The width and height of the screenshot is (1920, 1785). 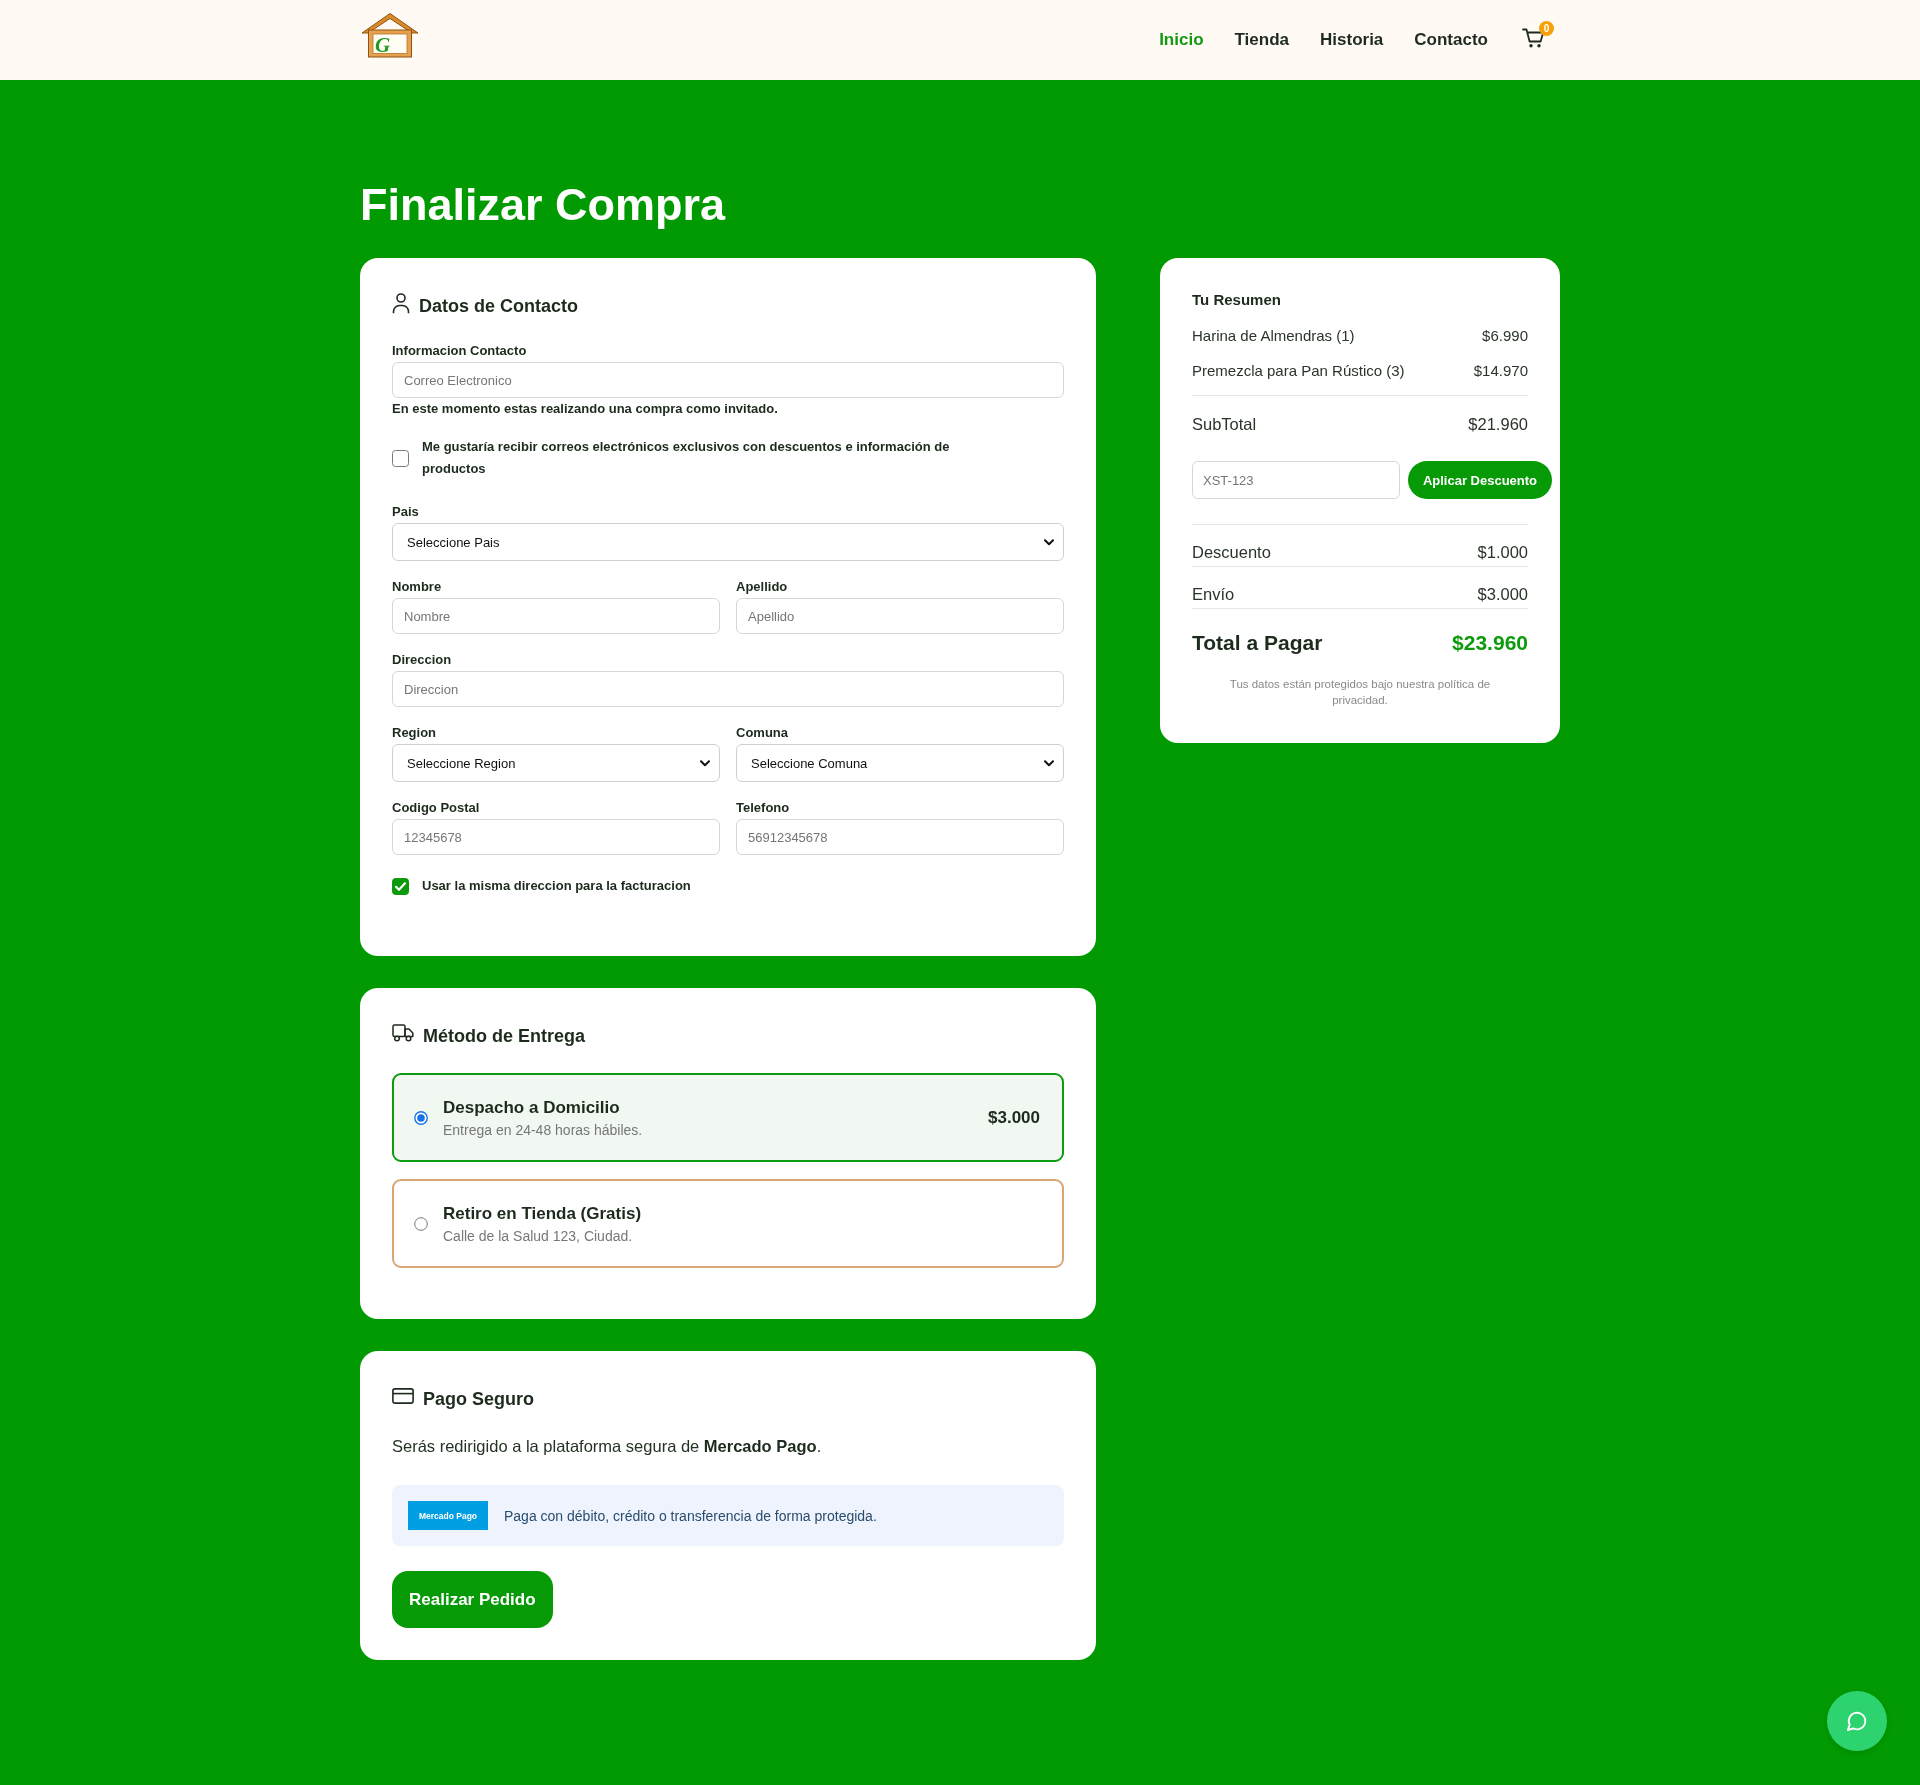 I want to click on field-label: Comuna, so click(x=762, y=732).